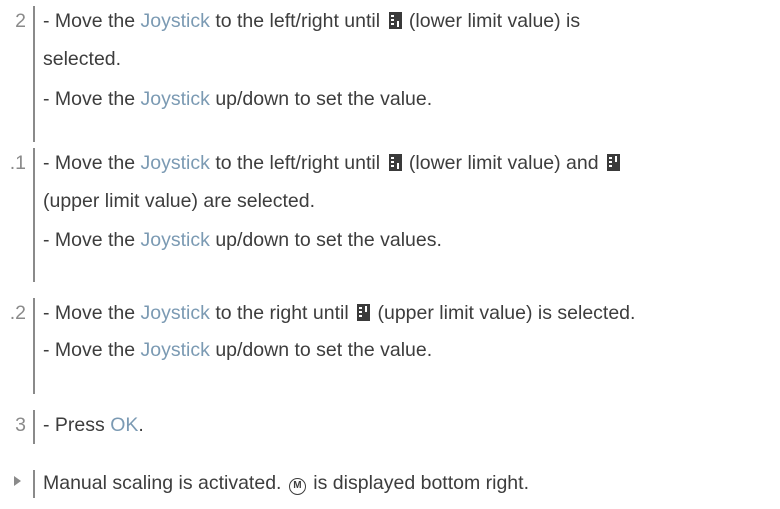 The image size is (780, 509). What do you see at coordinates (17, 163) in the screenshot?
I see `step-number: .1` at bounding box center [17, 163].